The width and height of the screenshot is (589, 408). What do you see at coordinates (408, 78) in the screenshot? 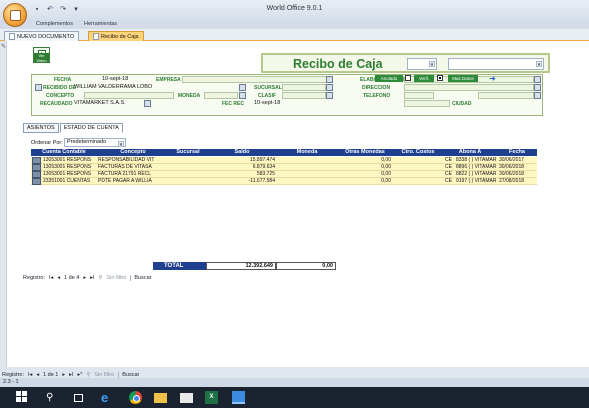
I see `anulado-checkbox` at bounding box center [408, 78].